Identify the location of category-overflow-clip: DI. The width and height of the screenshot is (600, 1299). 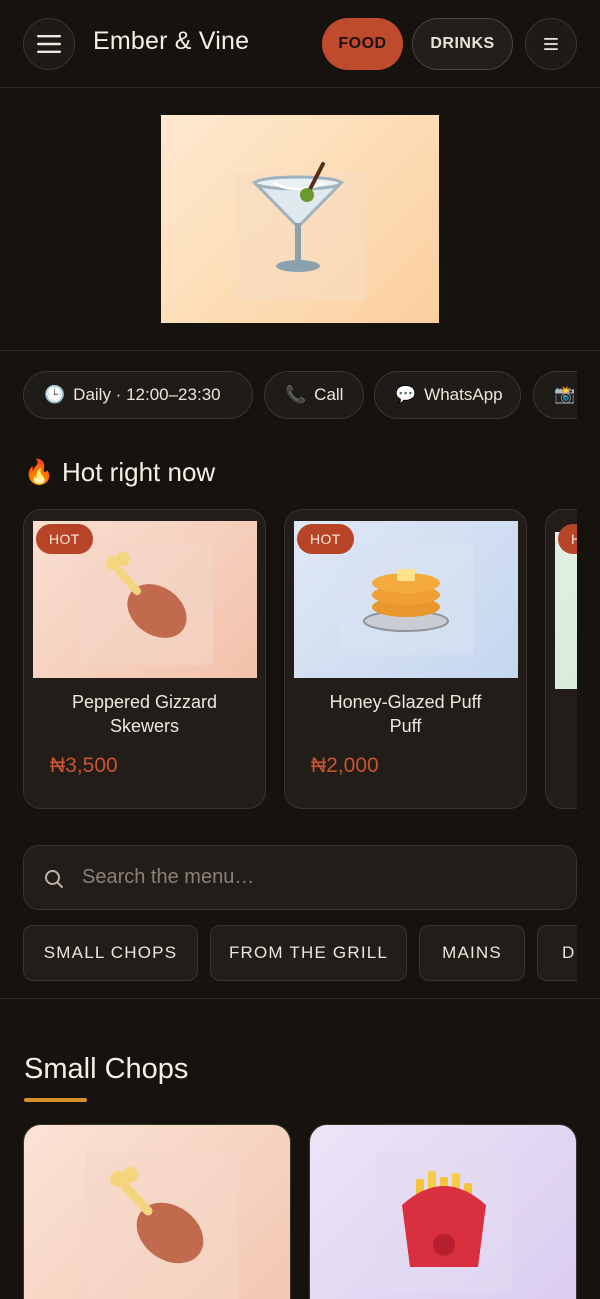
(557, 953).